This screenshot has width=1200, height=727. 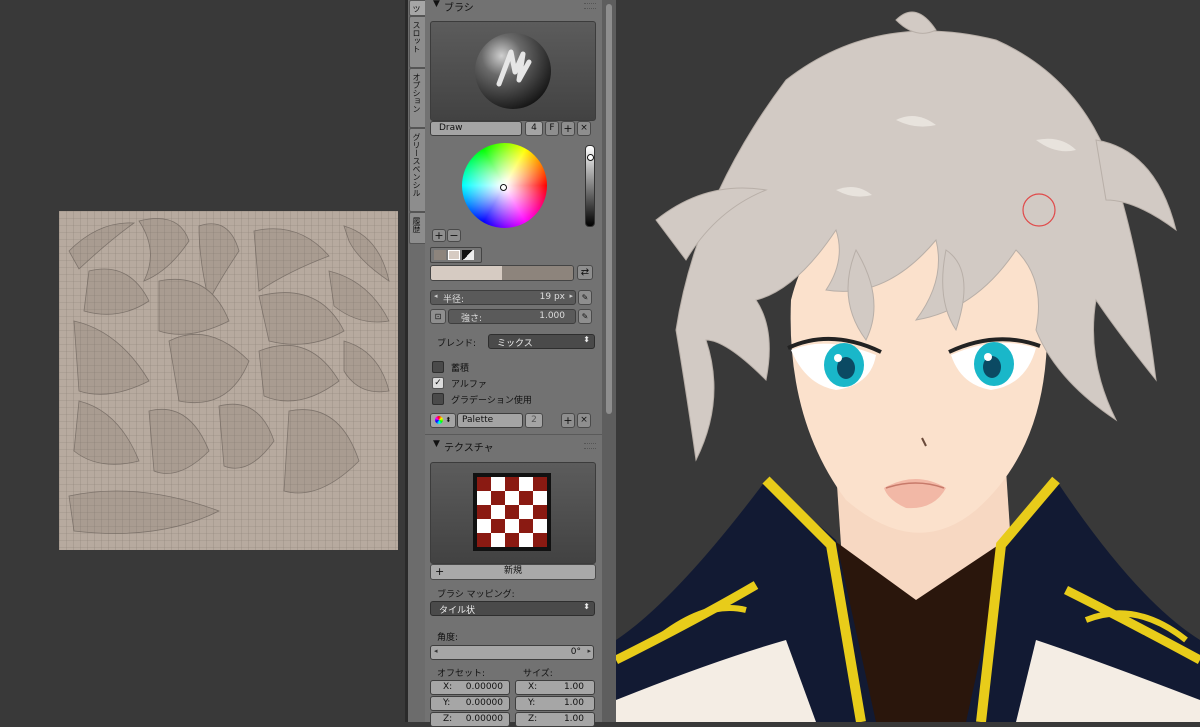 What do you see at coordinates (512, 652) in the screenshot?
I see `angle-slider: ◂ 0° ▸` at bounding box center [512, 652].